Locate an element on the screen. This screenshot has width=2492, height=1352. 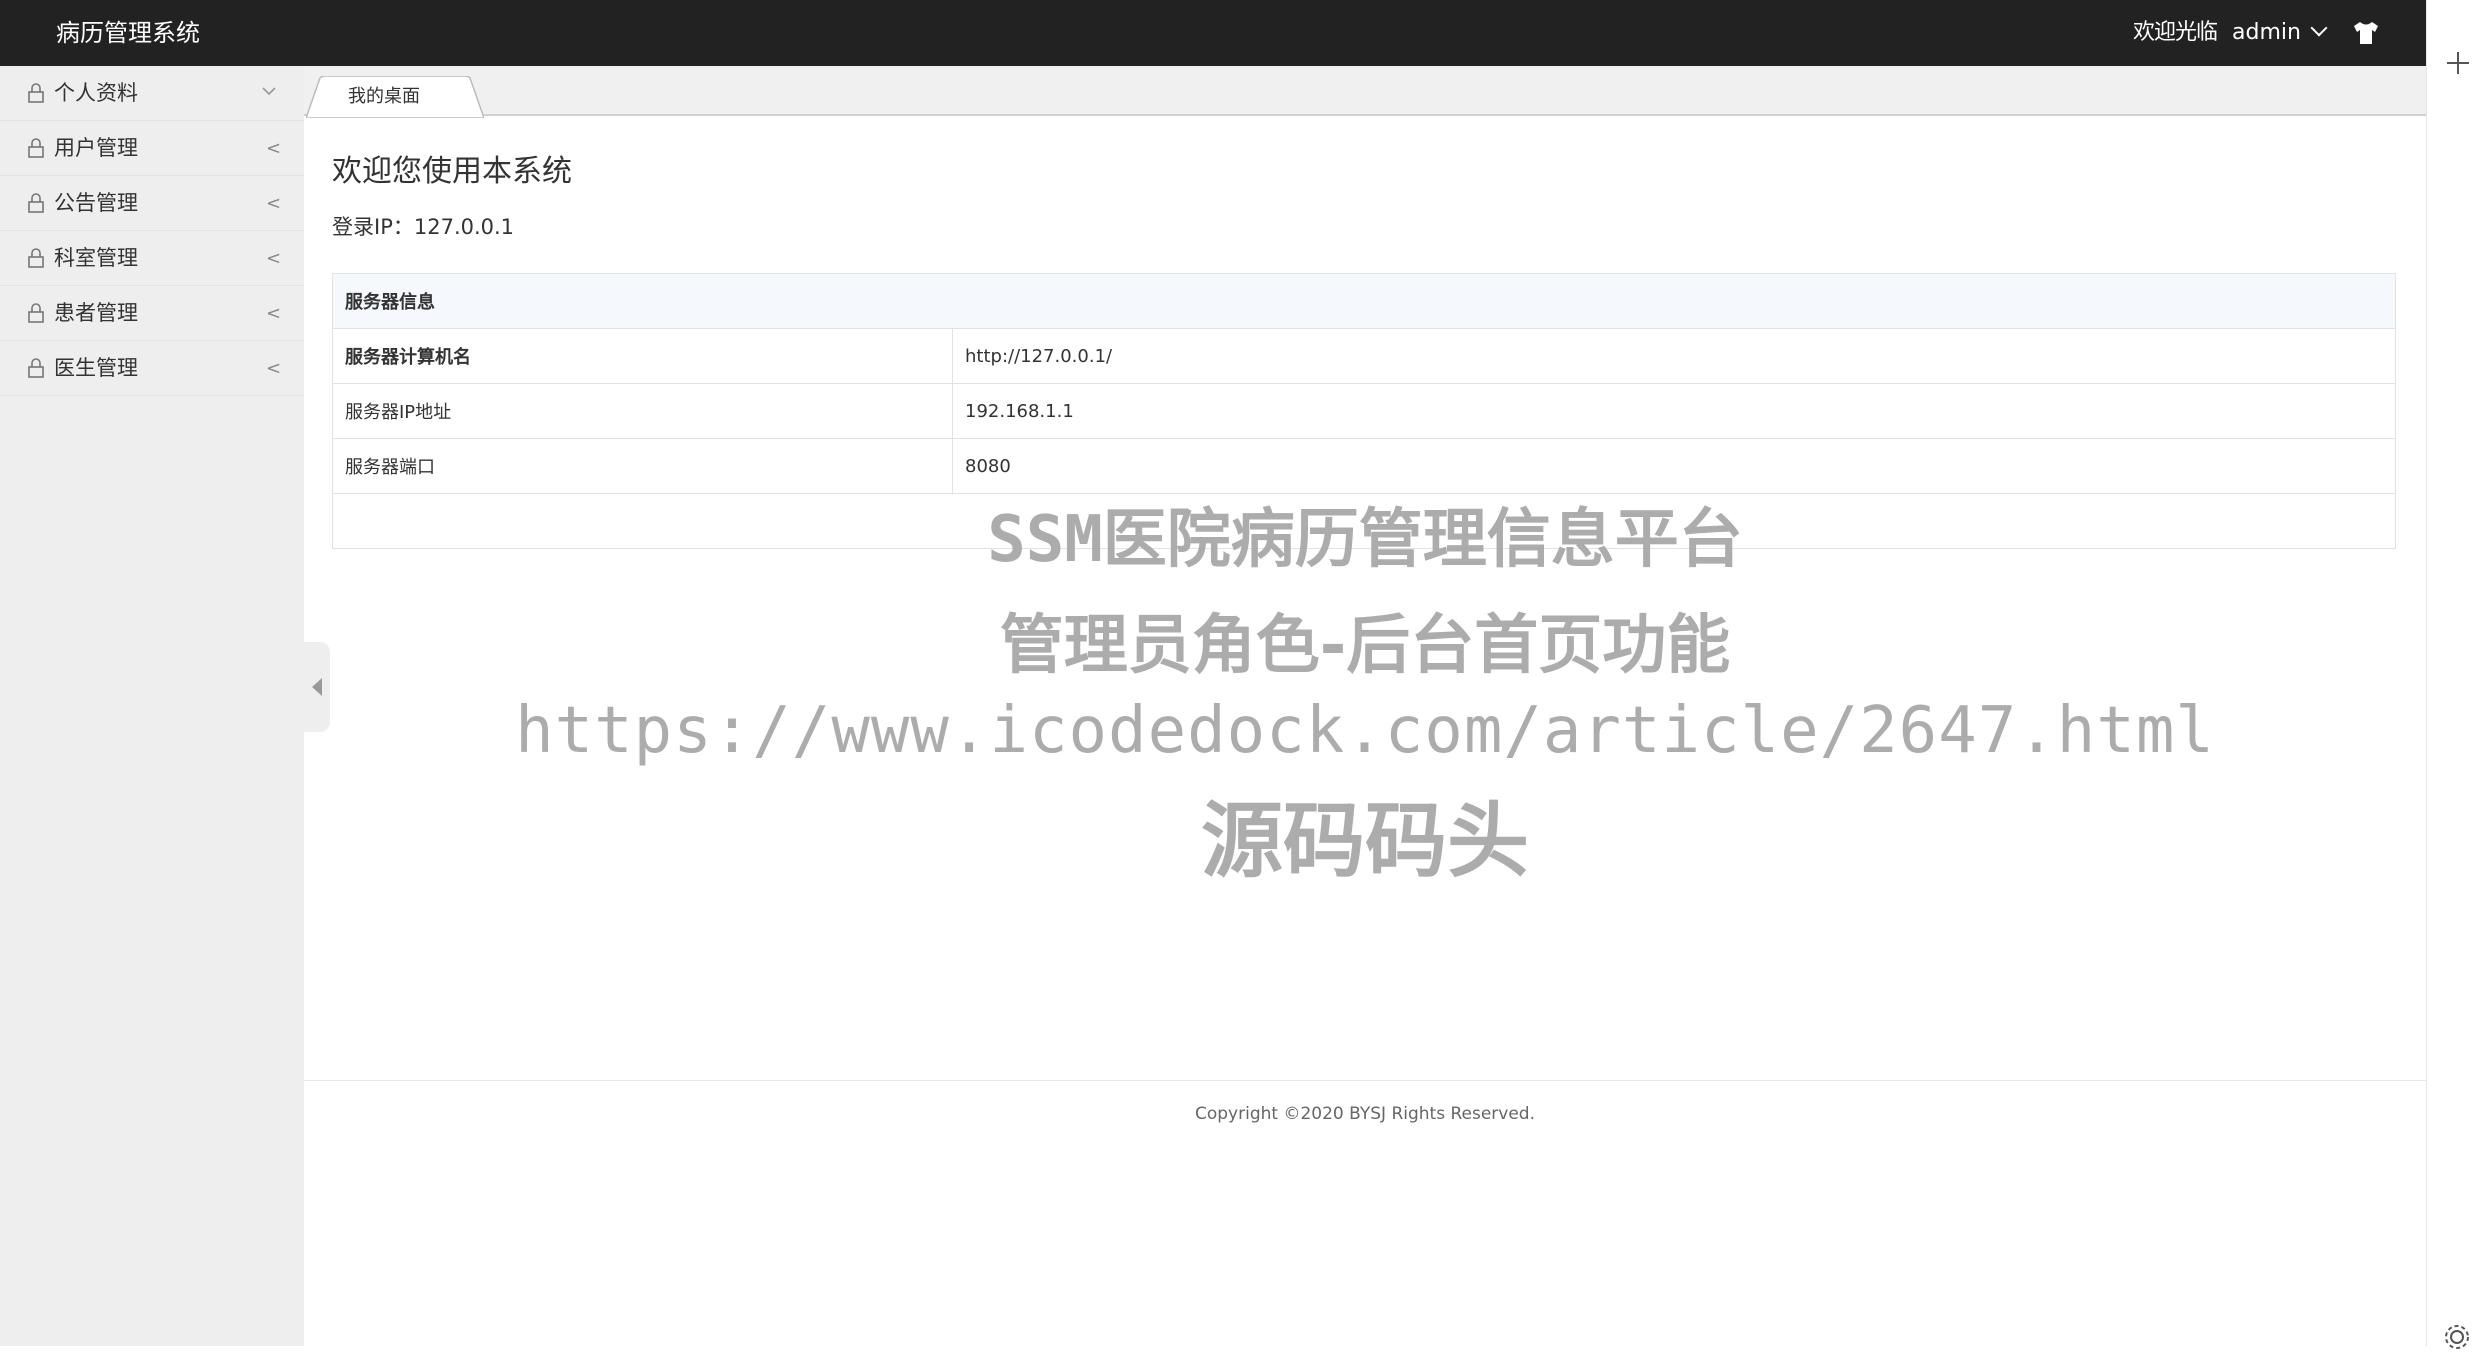
top-header: 病历管理系统 欢迎光临 admin is located at coordinates (1213, 33).